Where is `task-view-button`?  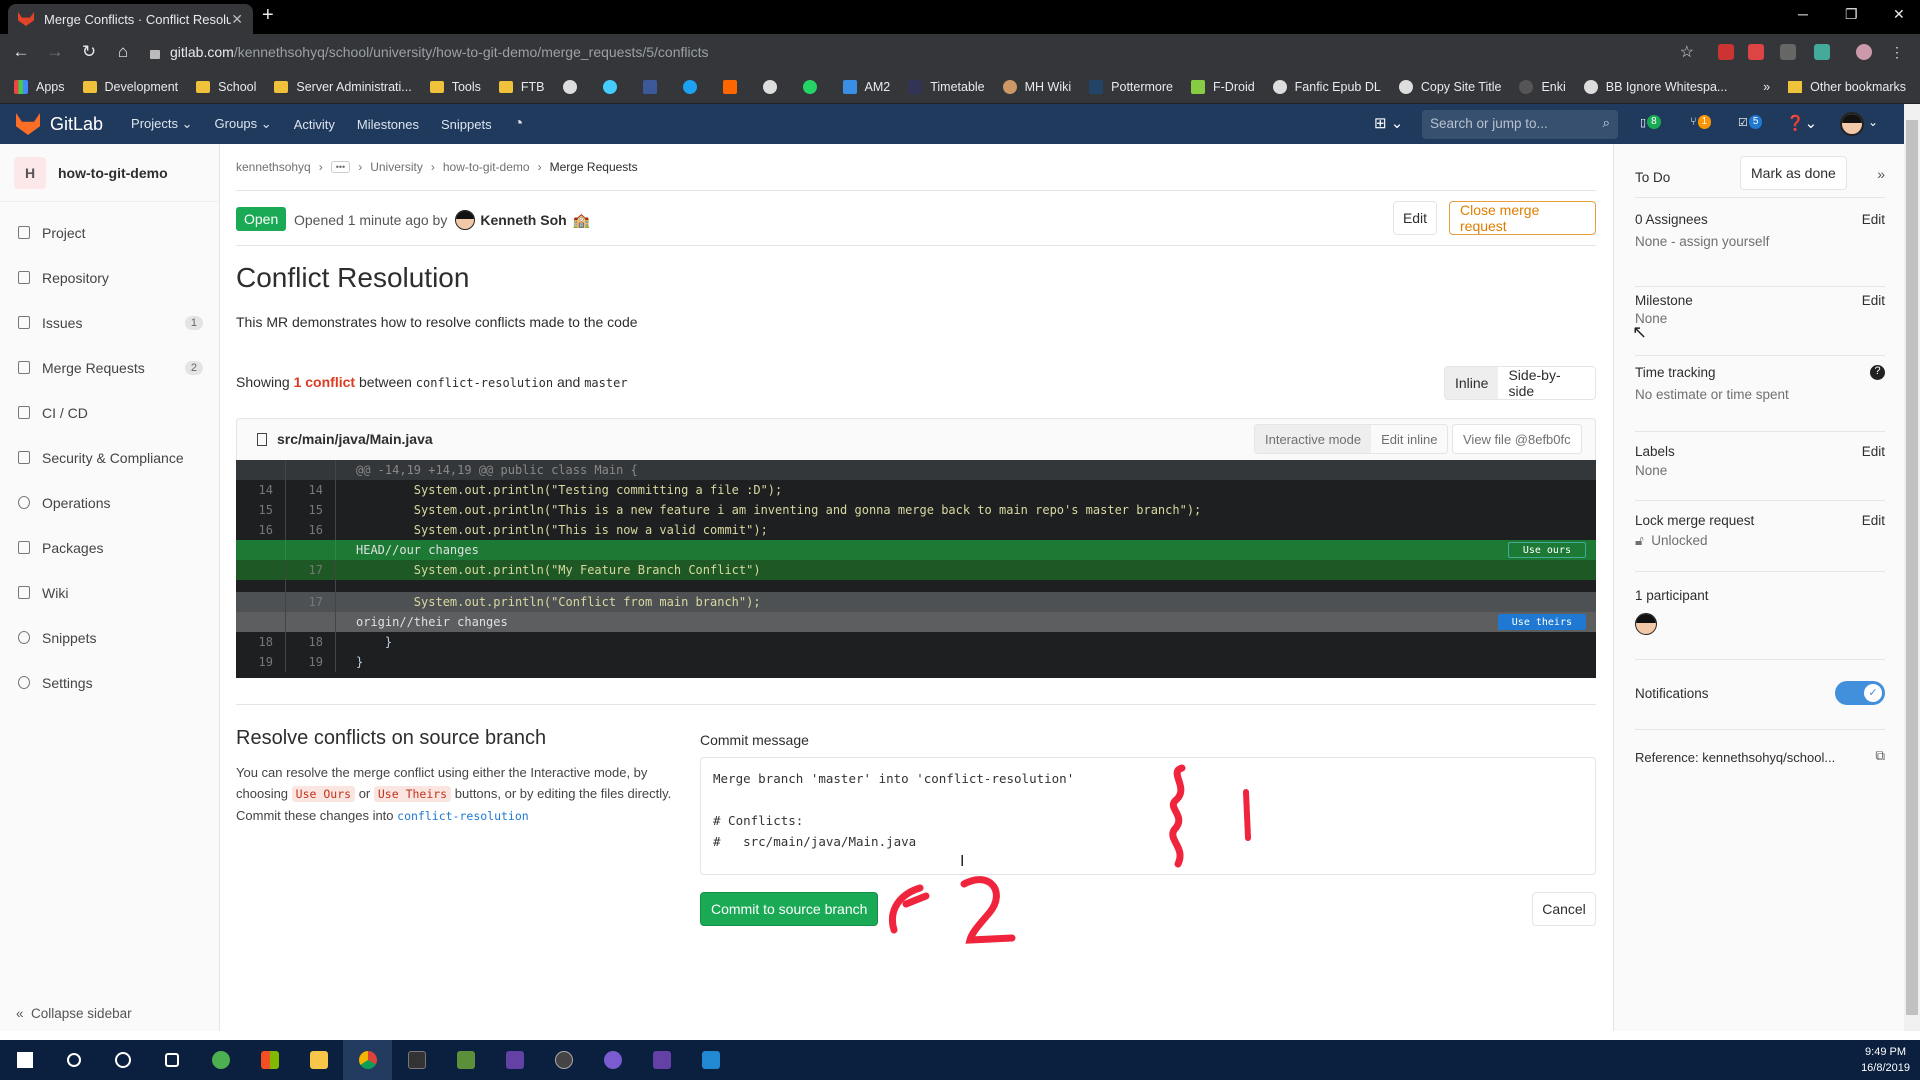
task-view-button is located at coordinates (171, 1060).